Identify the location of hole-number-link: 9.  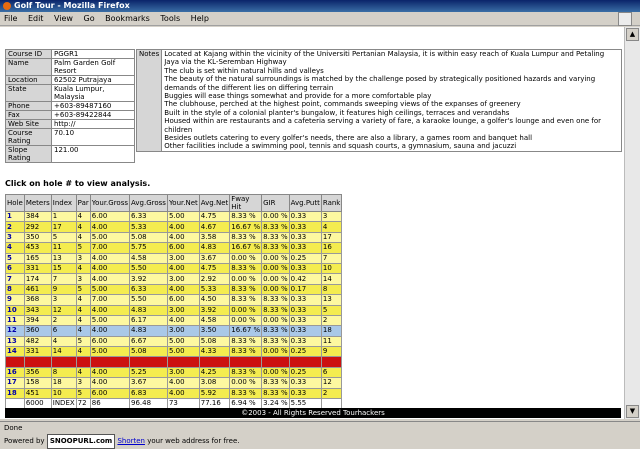
(15, 300).